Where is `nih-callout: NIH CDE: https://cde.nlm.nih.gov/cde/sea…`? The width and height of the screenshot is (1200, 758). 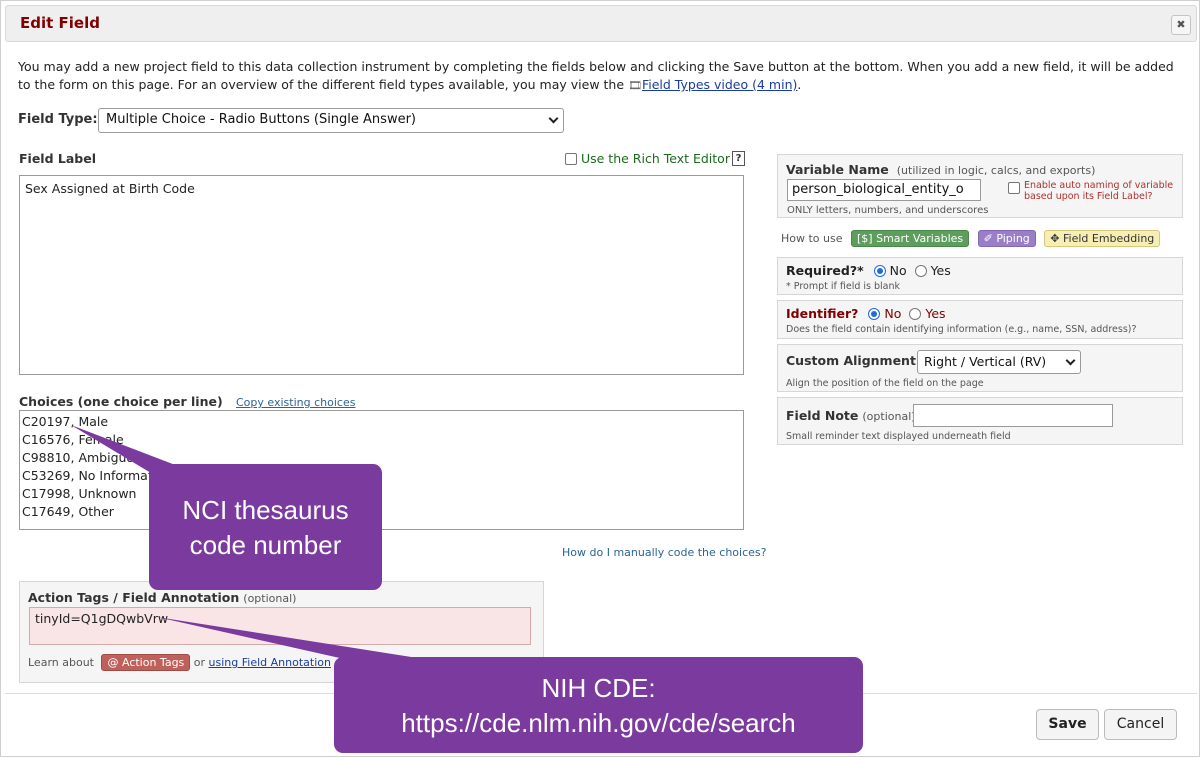 nih-callout: NIH CDE: https://cde.nlm.nih.gov/cde/sea… is located at coordinates (598, 705).